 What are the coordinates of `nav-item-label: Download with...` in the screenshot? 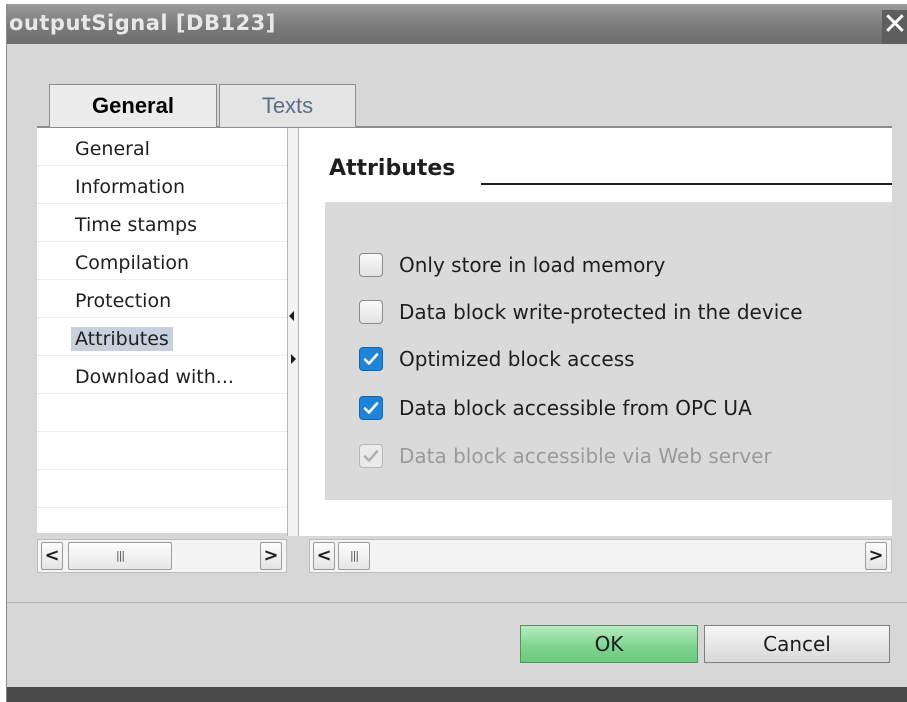 It's located at (154, 377).